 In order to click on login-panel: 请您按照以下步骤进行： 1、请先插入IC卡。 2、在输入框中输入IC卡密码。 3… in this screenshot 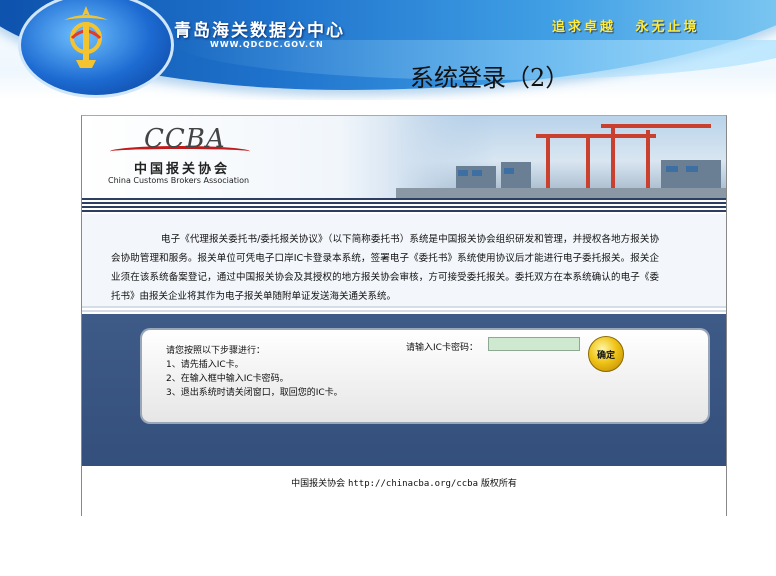, I will do `click(425, 376)`.